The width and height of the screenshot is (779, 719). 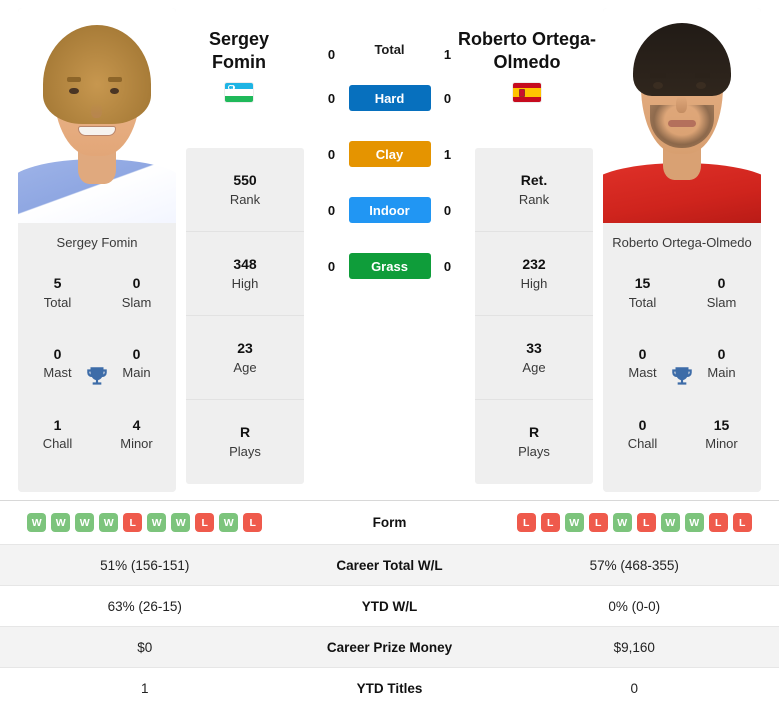 I want to click on left-stat-rank: 550 Rank, so click(x=245, y=190).